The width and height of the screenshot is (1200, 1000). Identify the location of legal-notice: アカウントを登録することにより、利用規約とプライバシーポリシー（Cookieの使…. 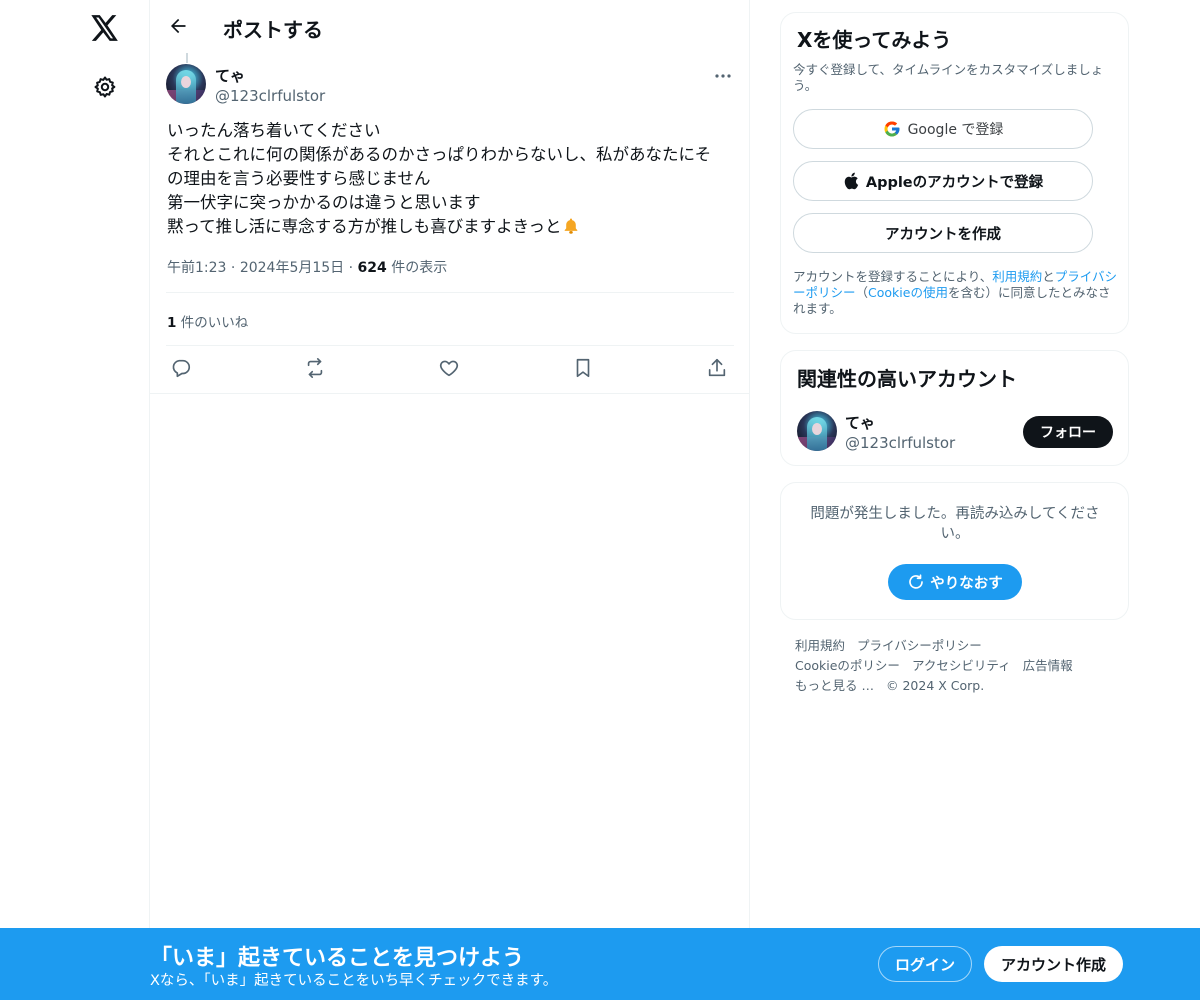
(955, 292).